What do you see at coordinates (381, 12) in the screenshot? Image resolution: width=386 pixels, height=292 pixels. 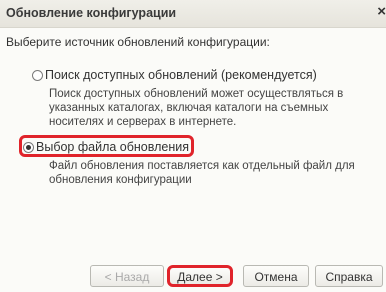 I see `close-icon: ×` at bounding box center [381, 12].